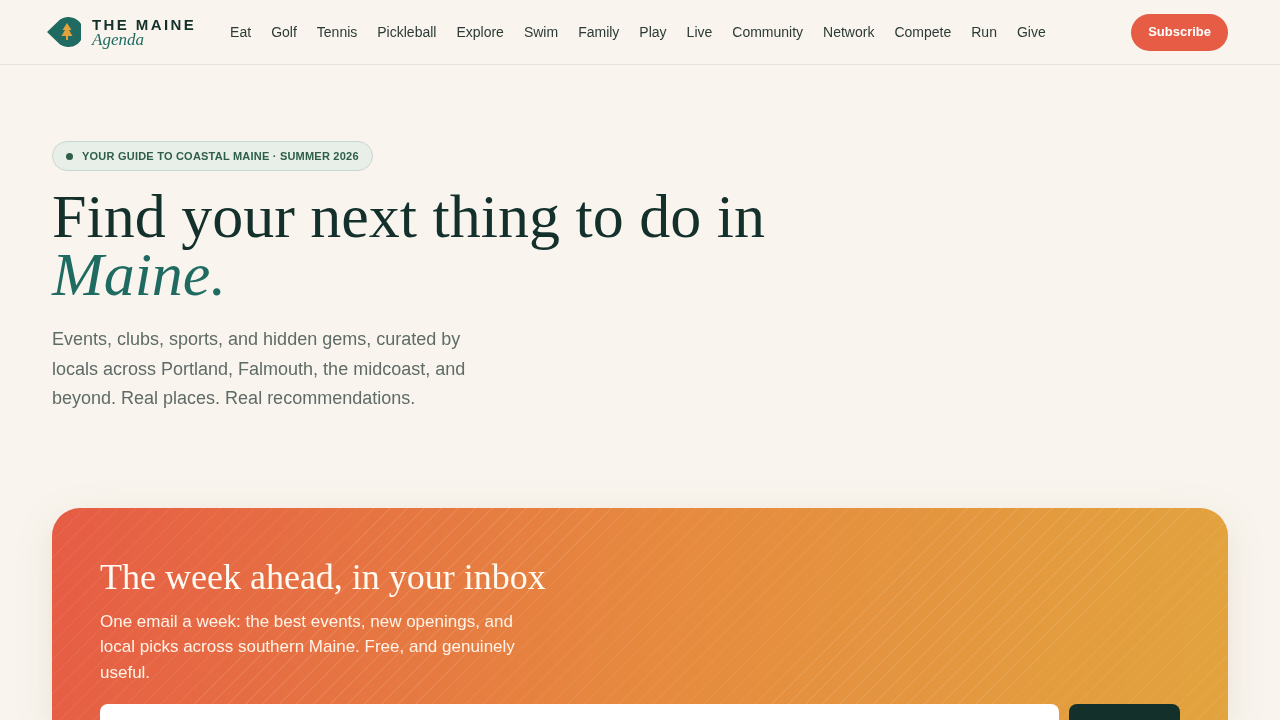 The height and width of the screenshot is (720, 1280). What do you see at coordinates (259, 369) in the screenshot?
I see `intro-paragraph: Events, clubs, sports, and hidden gems, curated by locals across Portland, Falmouth, the midcoast, and beyond. Real places. Real recommendations.` at bounding box center [259, 369].